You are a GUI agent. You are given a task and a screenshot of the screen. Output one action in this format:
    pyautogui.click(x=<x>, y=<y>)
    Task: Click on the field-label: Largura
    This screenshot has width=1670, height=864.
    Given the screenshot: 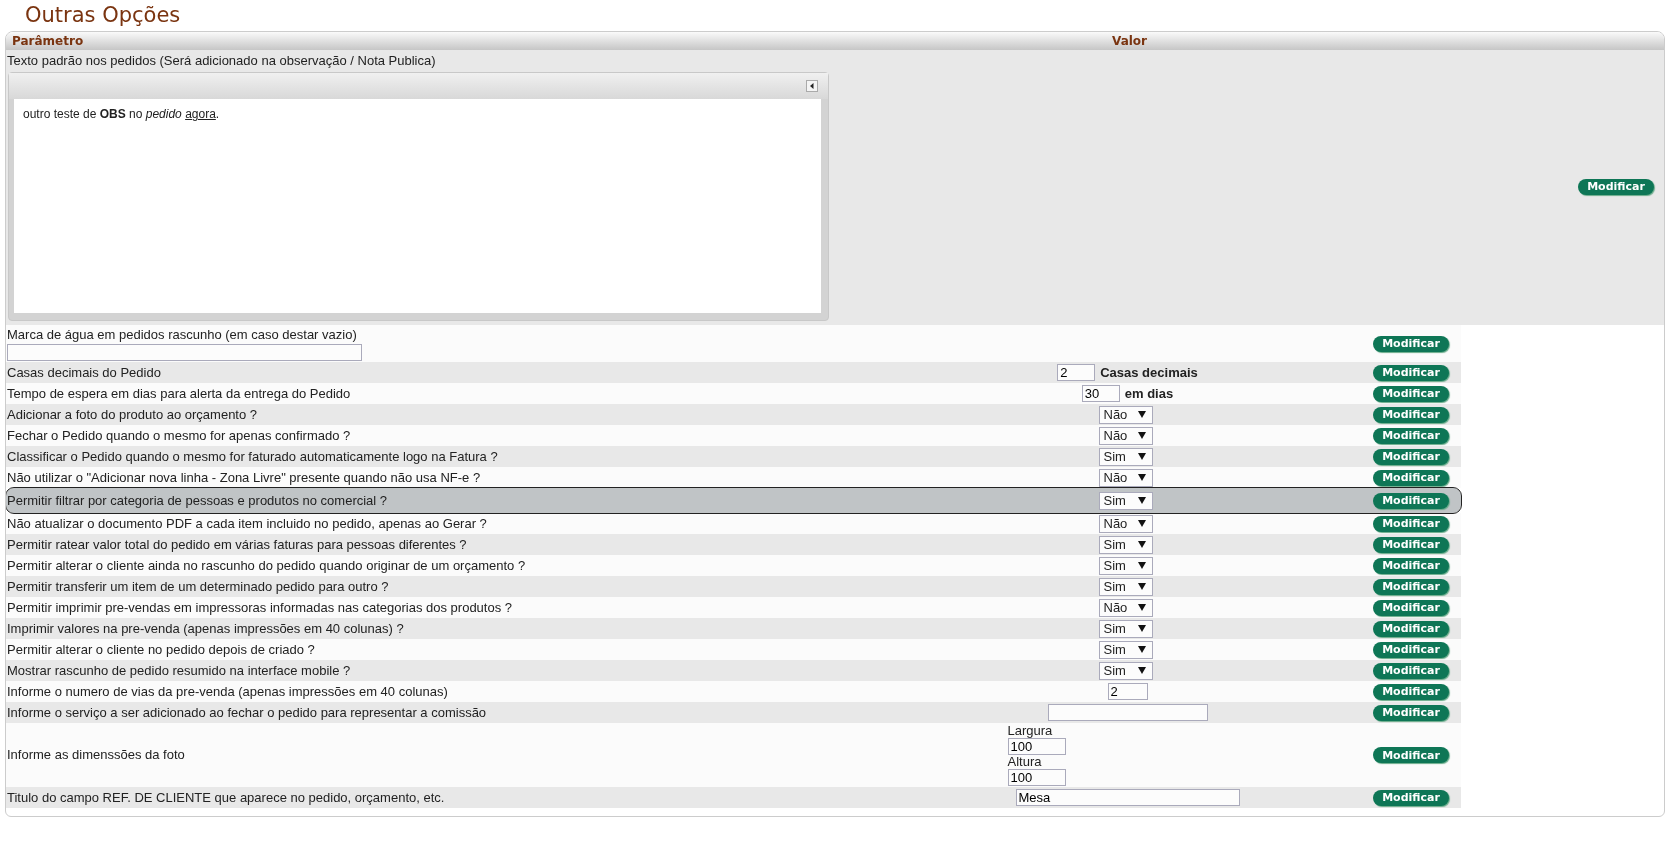 What is the action you would take?
    pyautogui.click(x=1030, y=731)
    